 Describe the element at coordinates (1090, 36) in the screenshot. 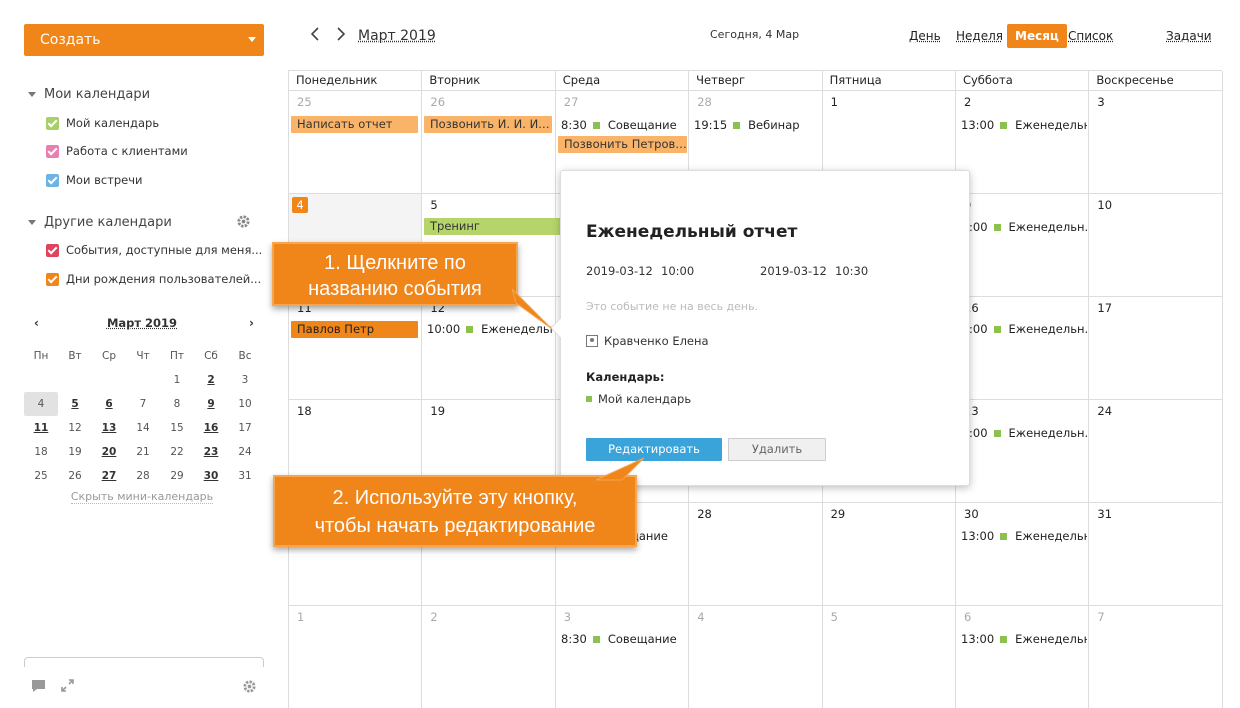

I see `view-list-tab: Список` at that location.